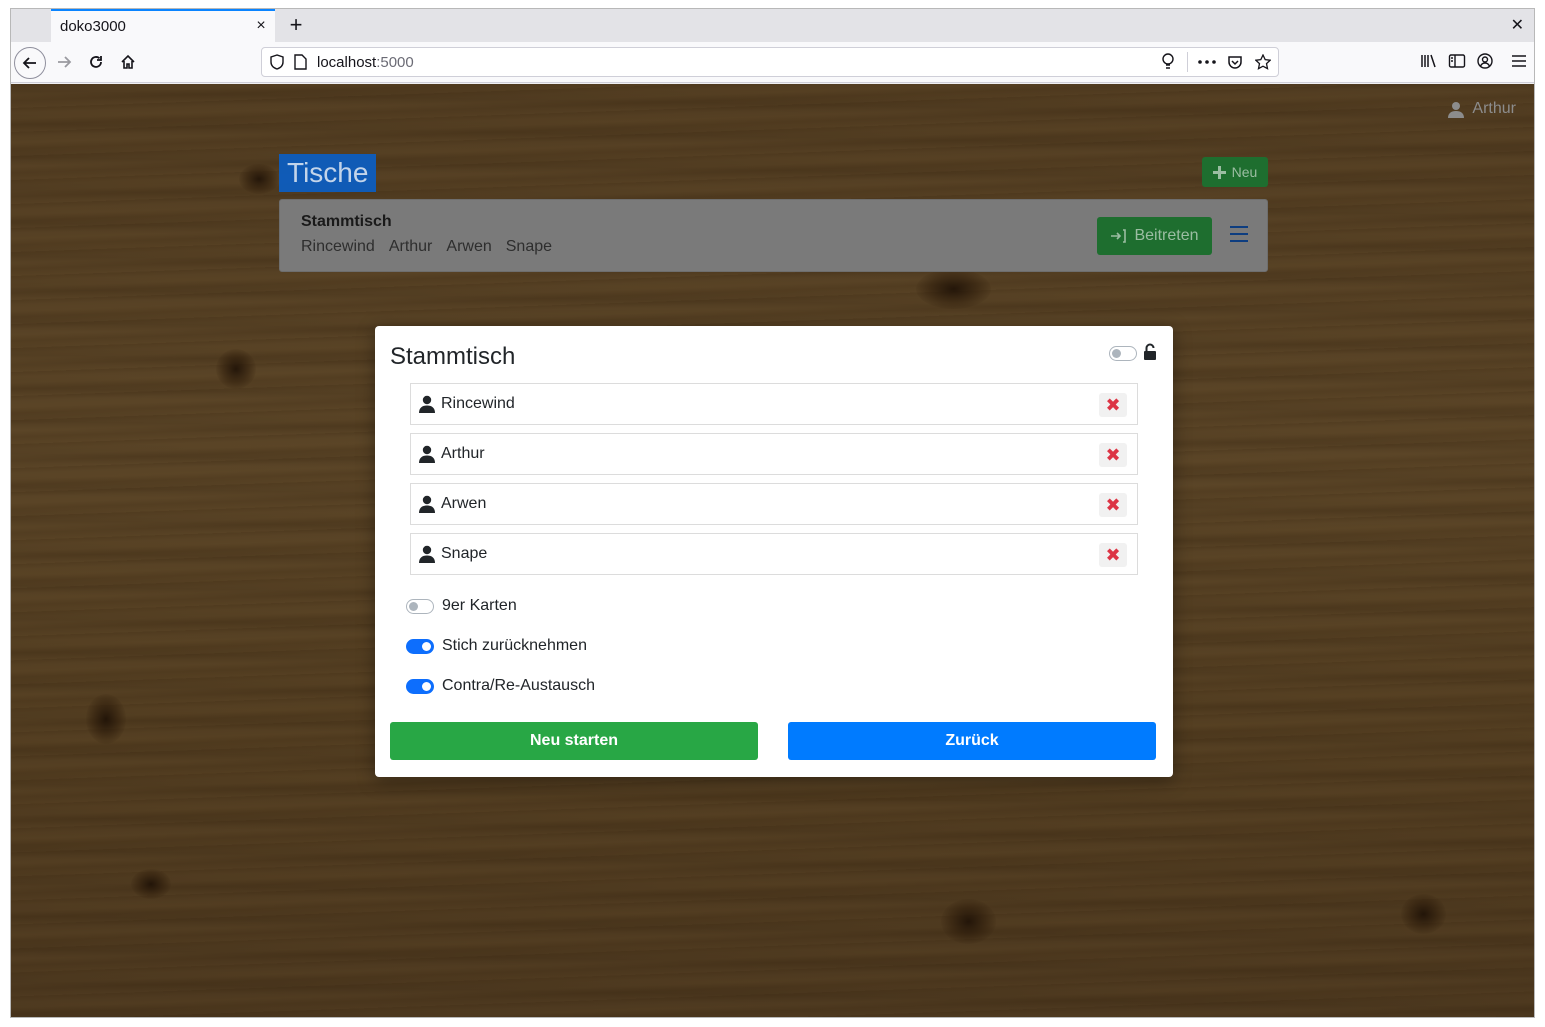 This screenshot has width=1545, height=1027. I want to click on option-label: Contra/Re-Austausch, so click(518, 685).